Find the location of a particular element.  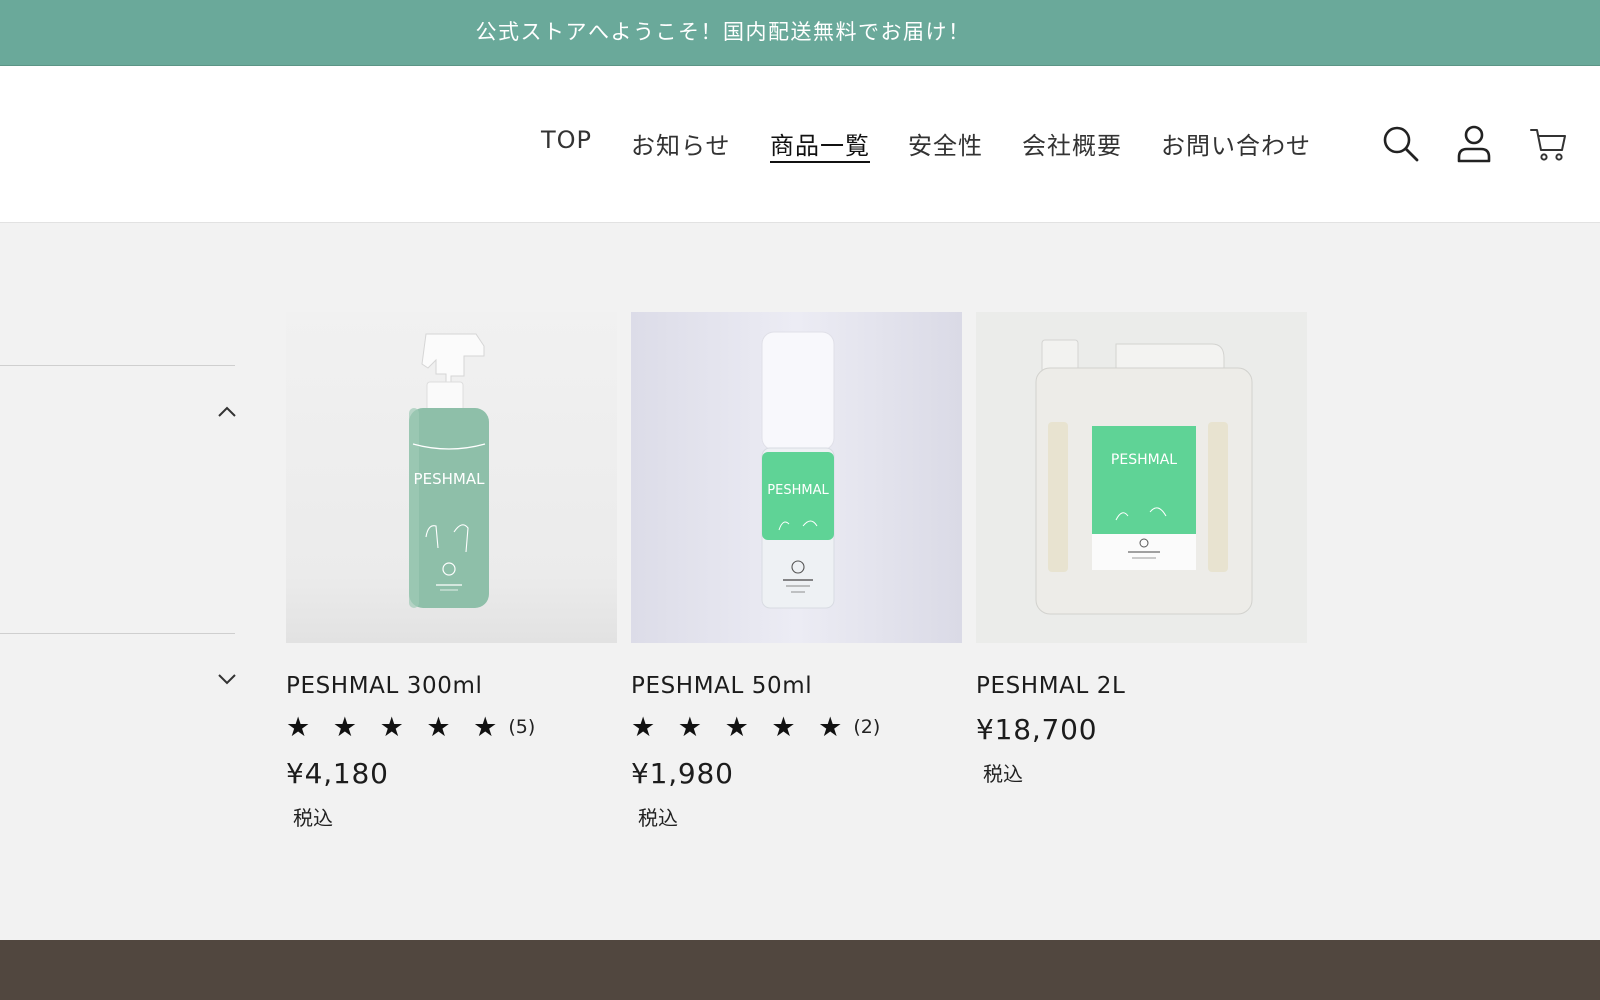

site-footer is located at coordinates (800, 970).